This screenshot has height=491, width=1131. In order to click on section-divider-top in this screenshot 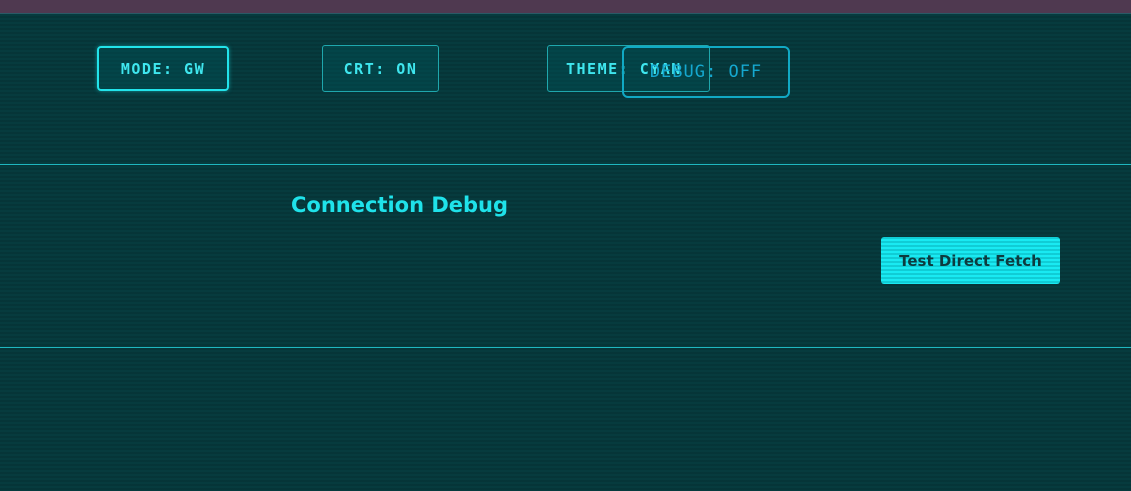, I will do `click(565, 164)`.